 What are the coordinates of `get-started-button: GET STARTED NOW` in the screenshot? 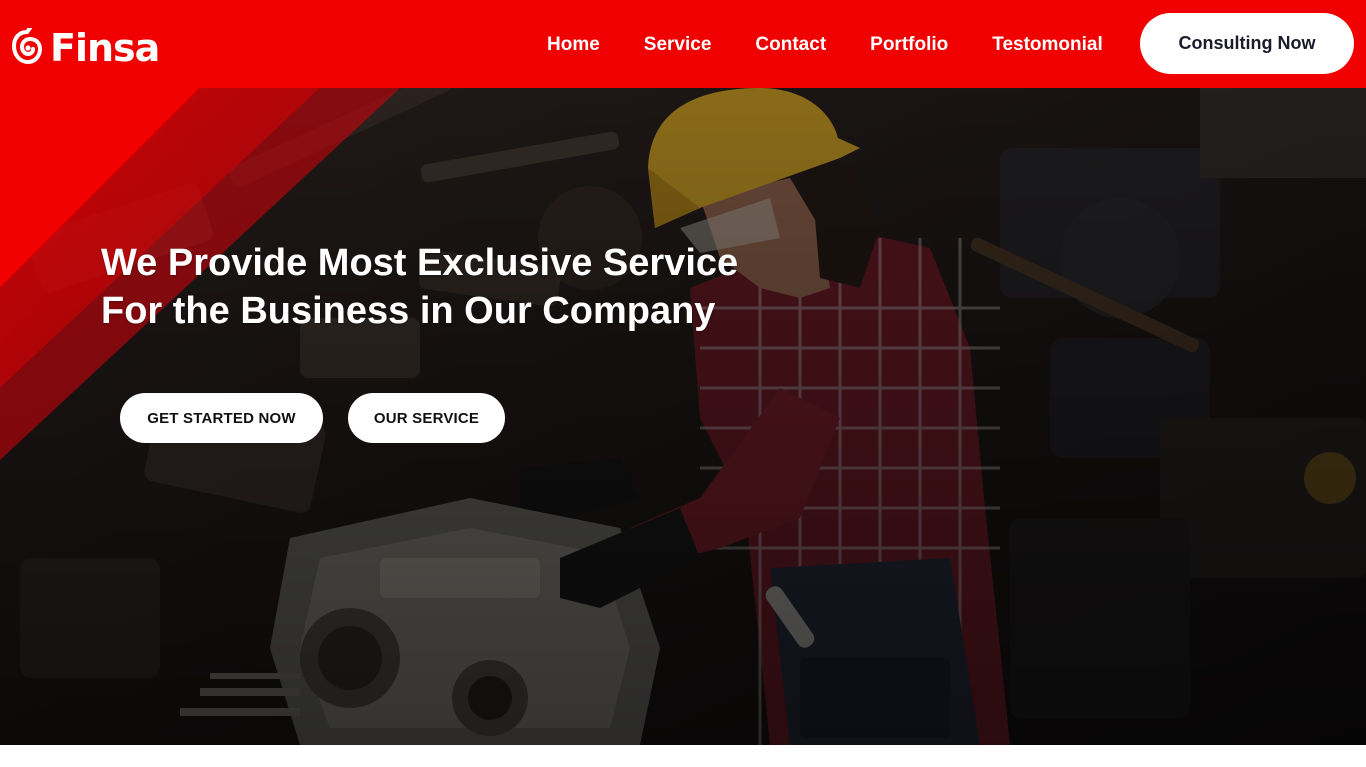 It's located at (221, 418).